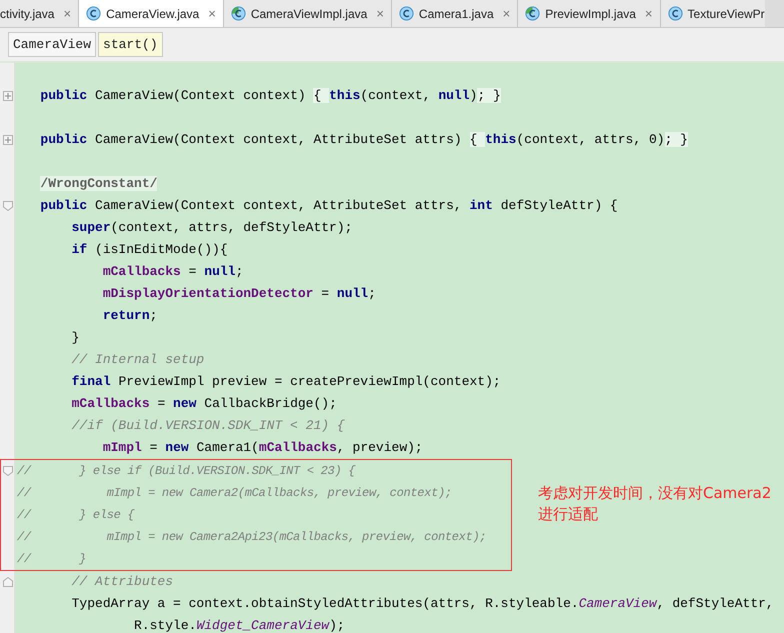 The height and width of the screenshot is (633, 784). What do you see at coordinates (589, 13) in the screenshot?
I see `file-tab: PreviewImpl.java ×` at bounding box center [589, 13].